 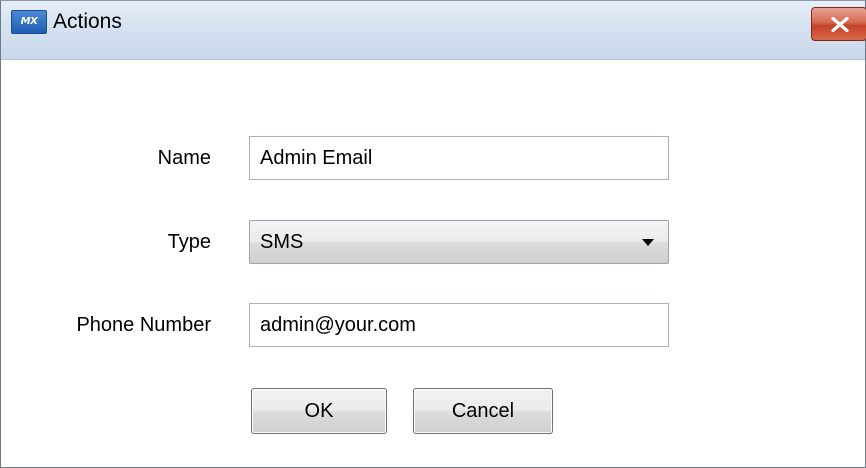 What do you see at coordinates (184, 158) in the screenshot?
I see `name-label: Name` at bounding box center [184, 158].